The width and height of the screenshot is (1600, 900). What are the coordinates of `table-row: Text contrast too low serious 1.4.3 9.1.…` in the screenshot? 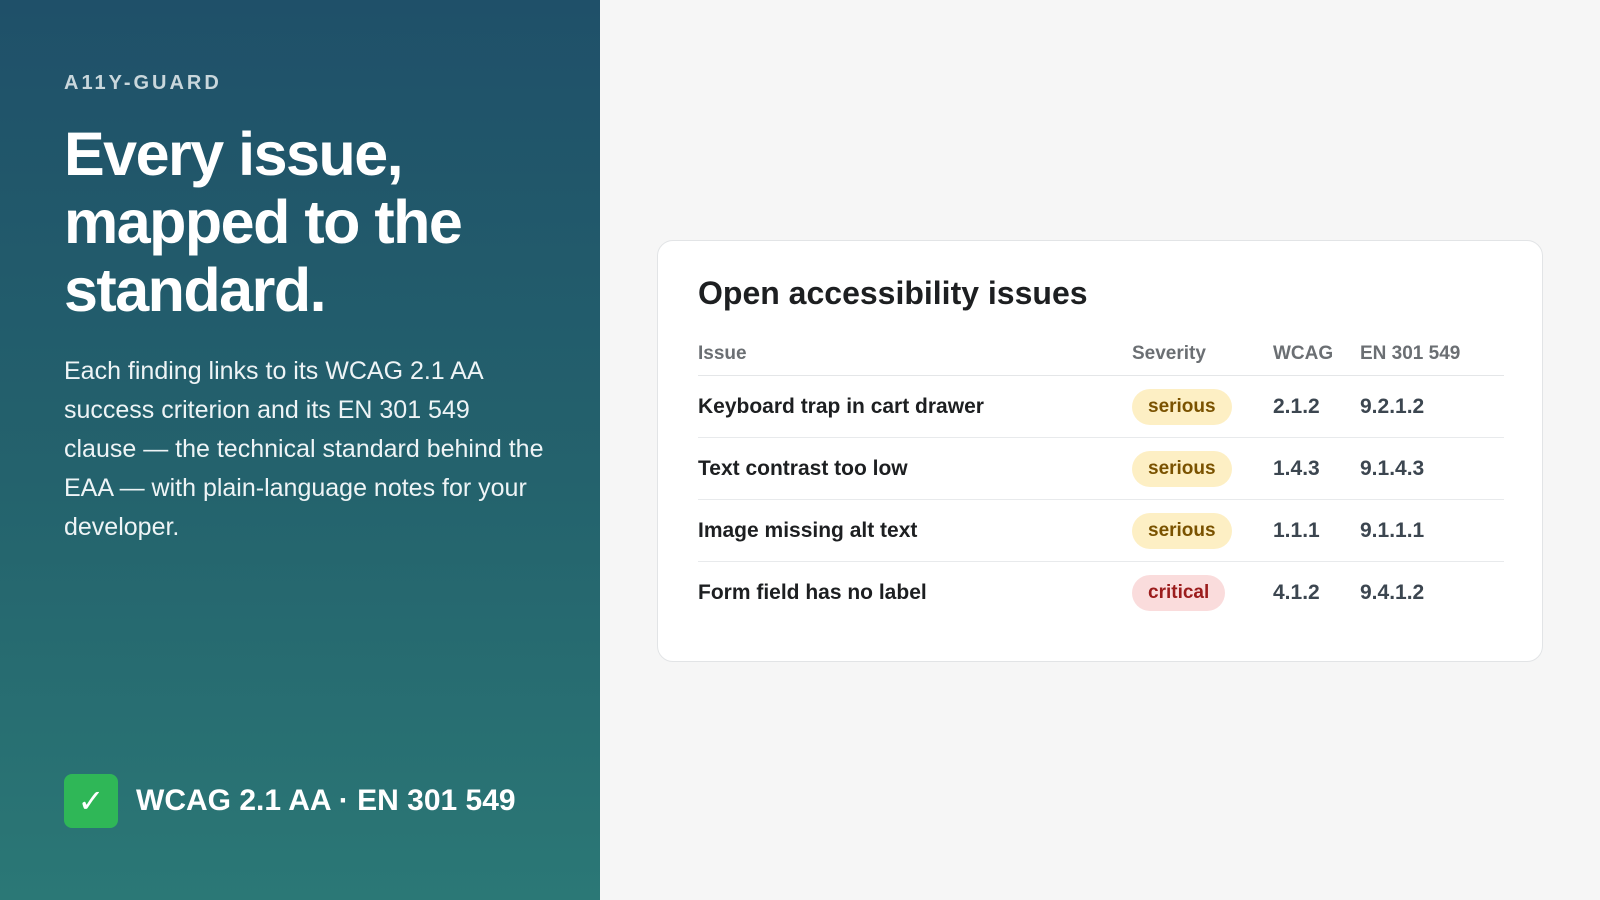 It's located at (1101, 468).